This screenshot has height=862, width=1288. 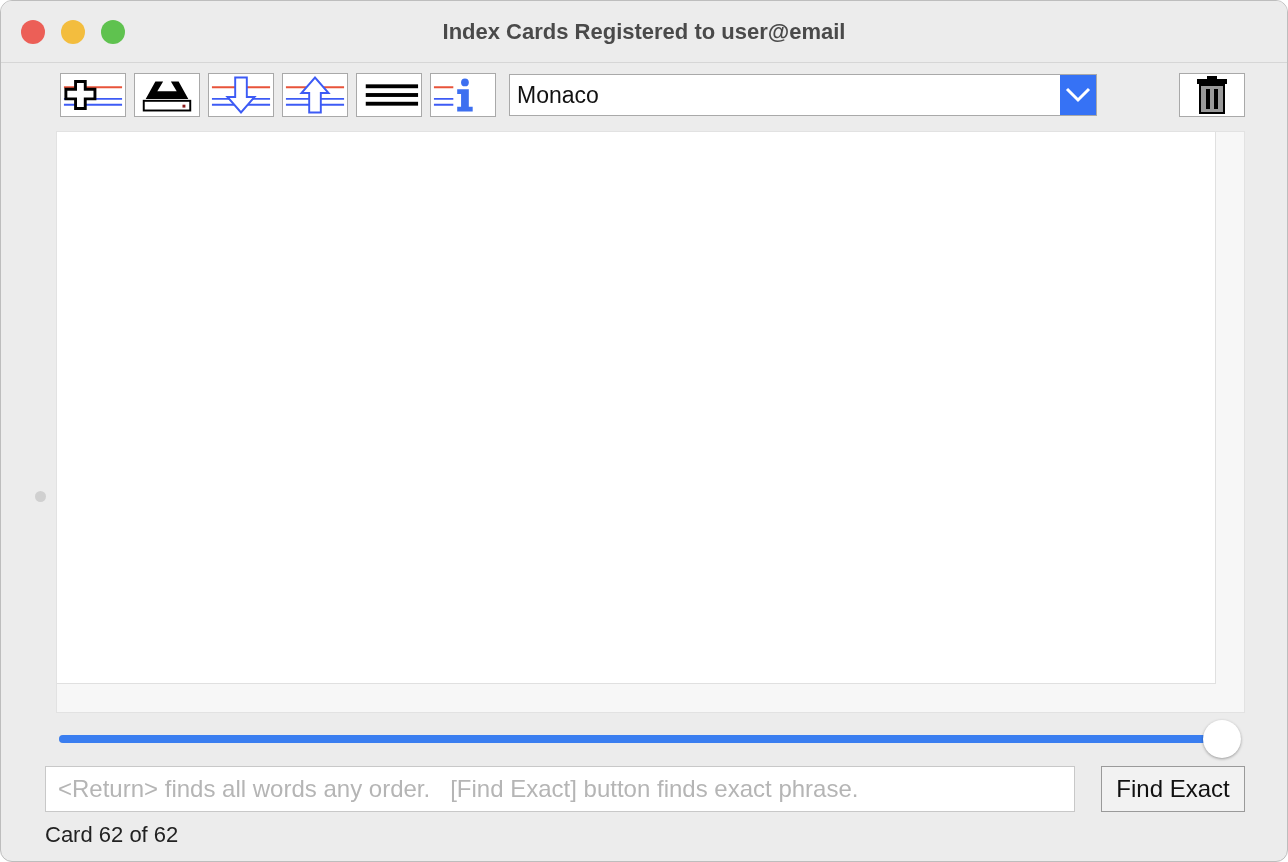 What do you see at coordinates (1222, 739) in the screenshot?
I see `slider-thumb` at bounding box center [1222, 739].